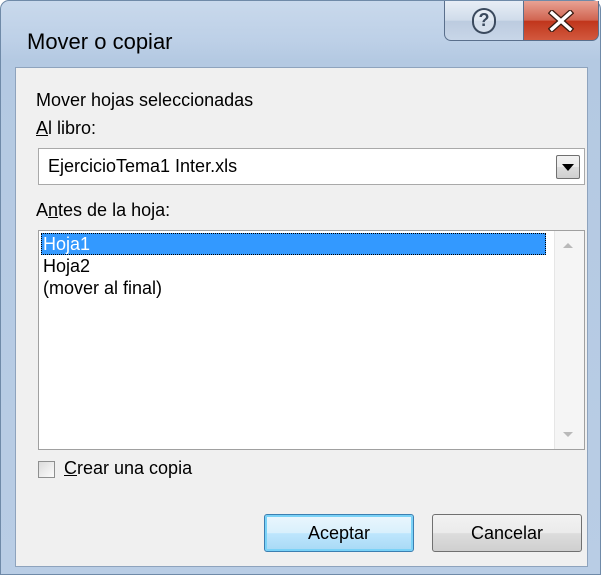 This screenshot has width=603, height=577. I want to click on create-copy-label-text: rear una copia, so click(135, 468).